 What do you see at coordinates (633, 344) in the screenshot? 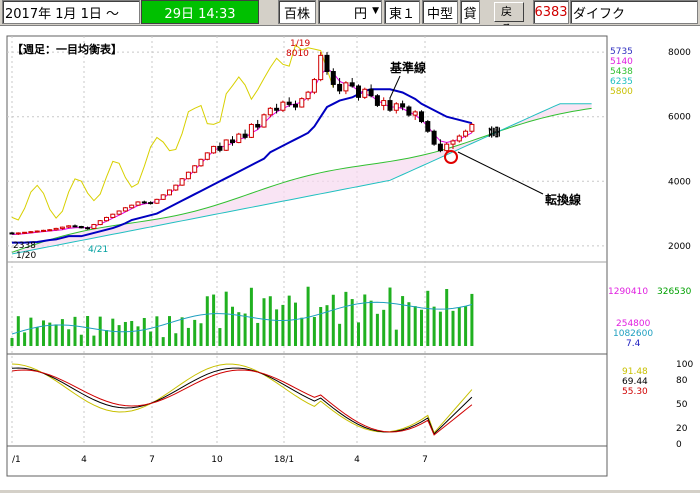
I see `volume-value-5: 7.4` at bounding box center [633, 344].